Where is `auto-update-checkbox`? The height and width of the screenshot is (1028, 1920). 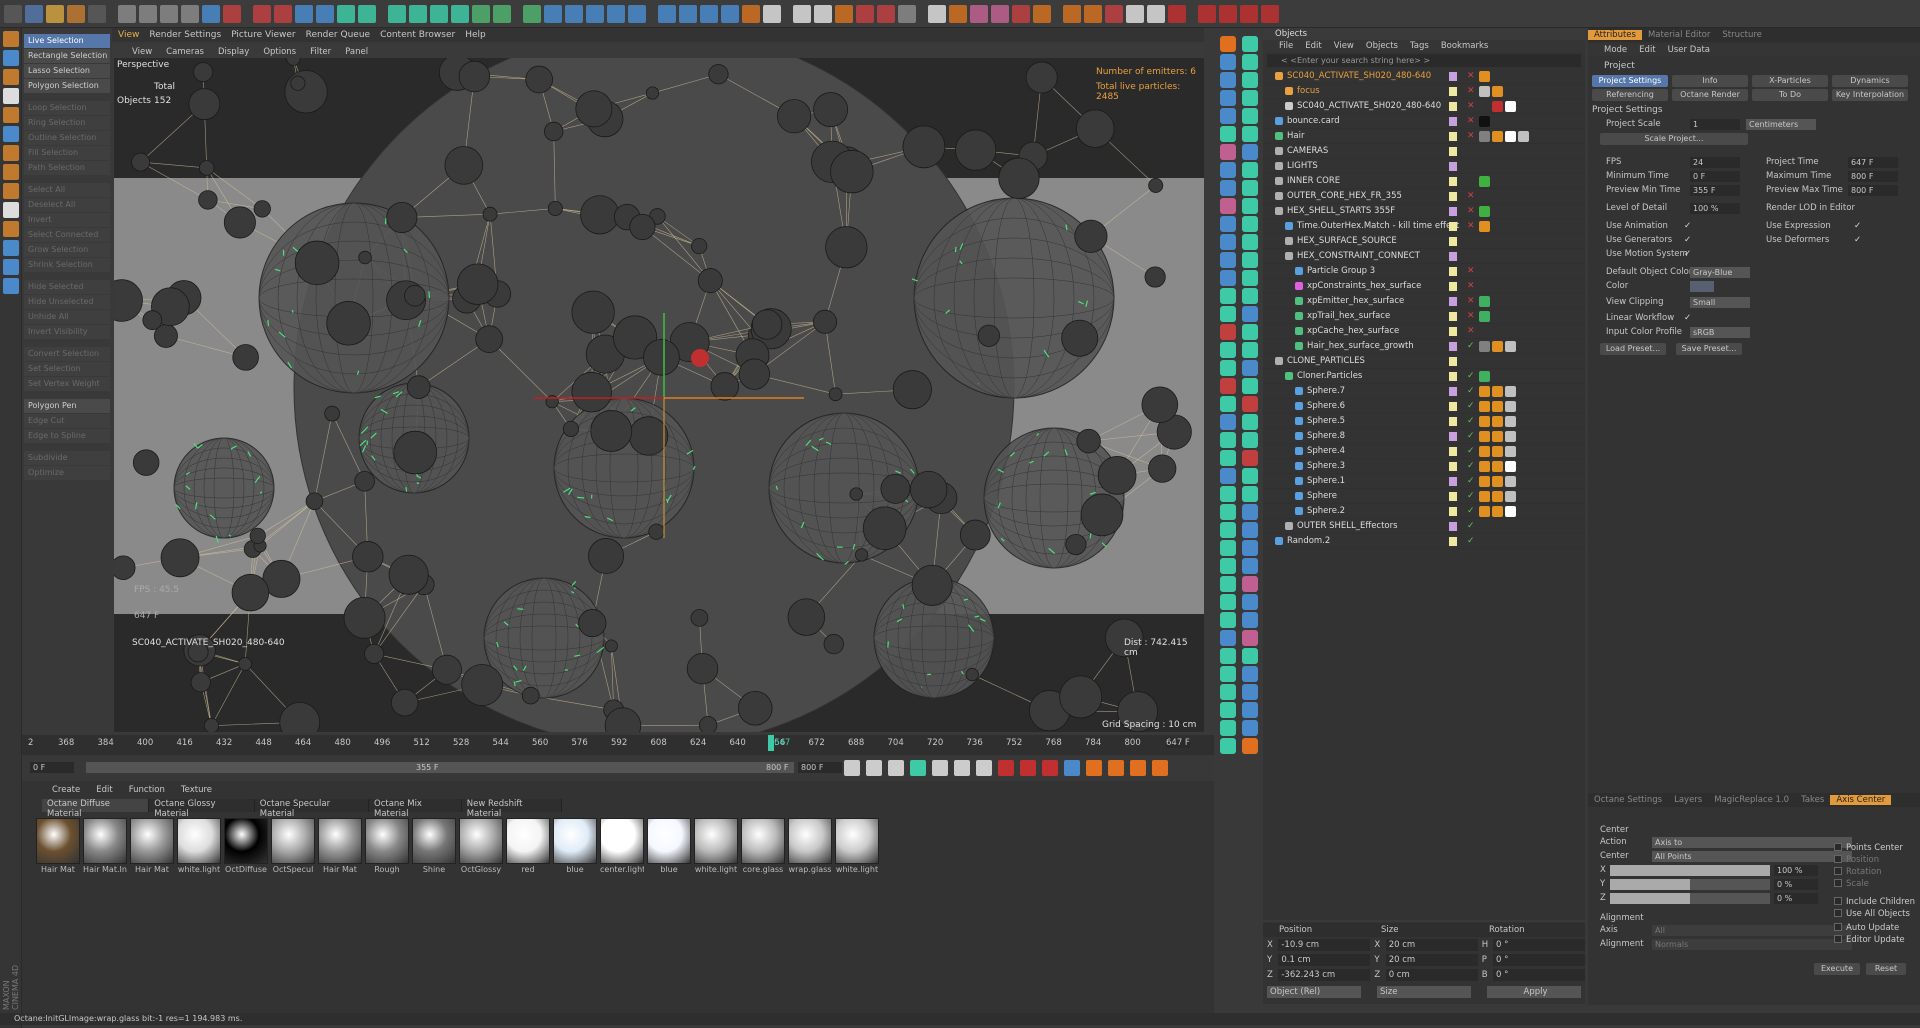
auto-update-checkbox is located at coordinates (1838, 927).